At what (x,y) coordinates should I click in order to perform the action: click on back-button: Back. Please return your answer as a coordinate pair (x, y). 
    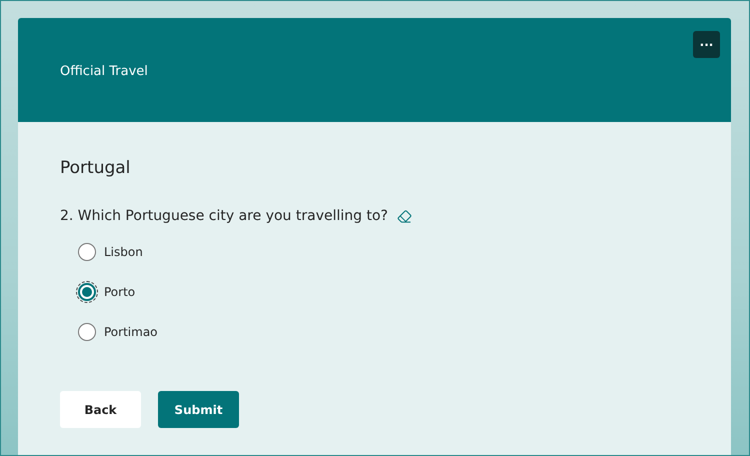
    Looking at the image, I should click on (100, 409).